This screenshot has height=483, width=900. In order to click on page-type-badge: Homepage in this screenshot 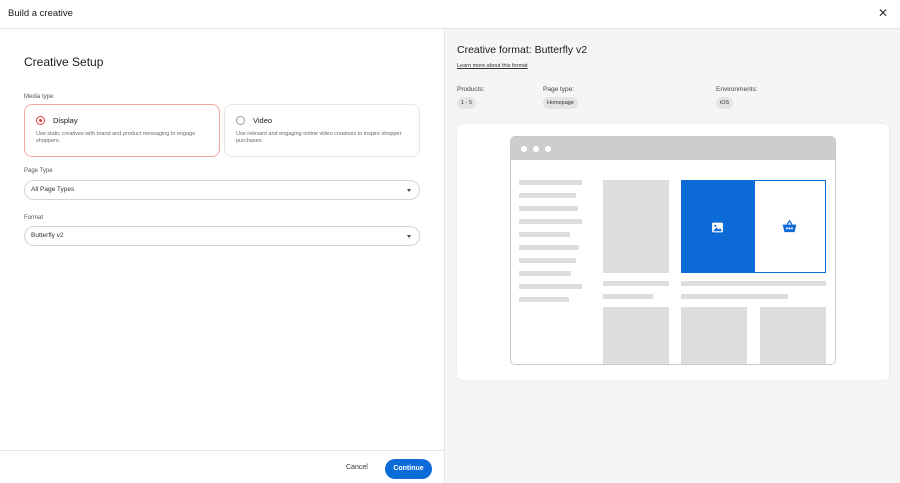, I will do `click(560, 103)`.